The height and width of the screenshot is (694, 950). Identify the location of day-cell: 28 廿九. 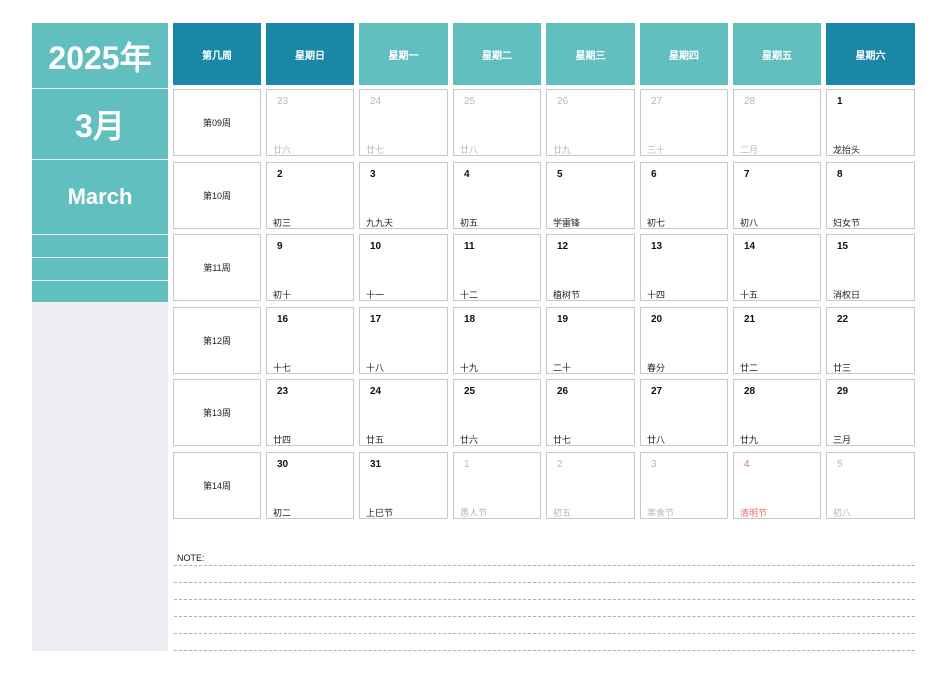
(777, 412).